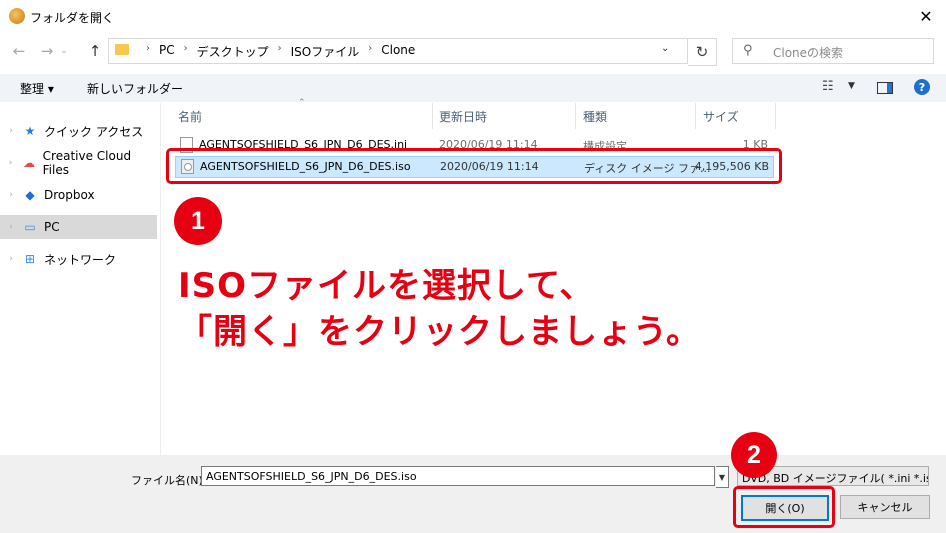 This screenshot has width=946, height=533. What do you see at coordinates (885, 507) in the screenshot?
I see `cancel-button: キャンセル` at bounding box center [885, 507].